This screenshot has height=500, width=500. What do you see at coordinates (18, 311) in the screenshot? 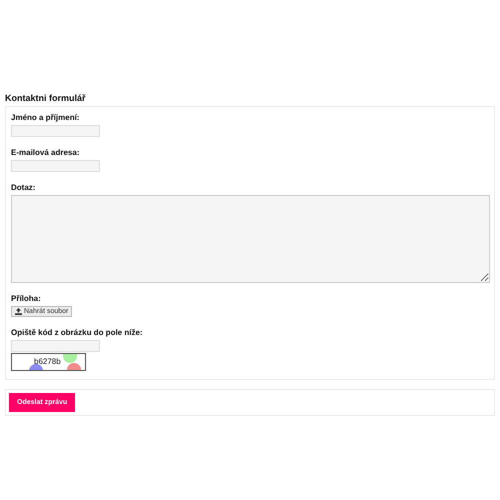
I see `upload-icon` at bounding box center [18, 311].